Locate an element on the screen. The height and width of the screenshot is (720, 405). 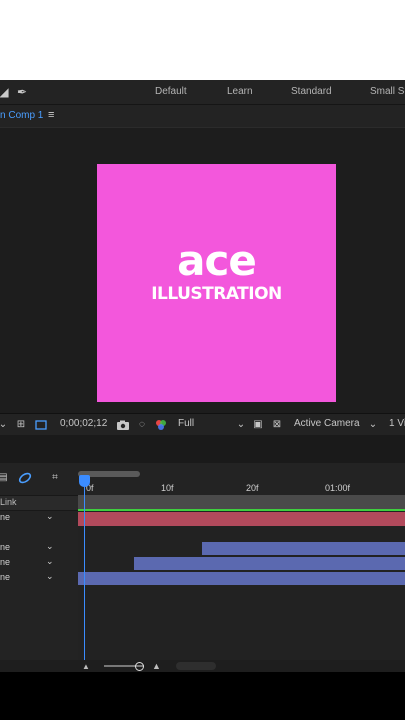
top-white-area is located at coordinates (202, 40).